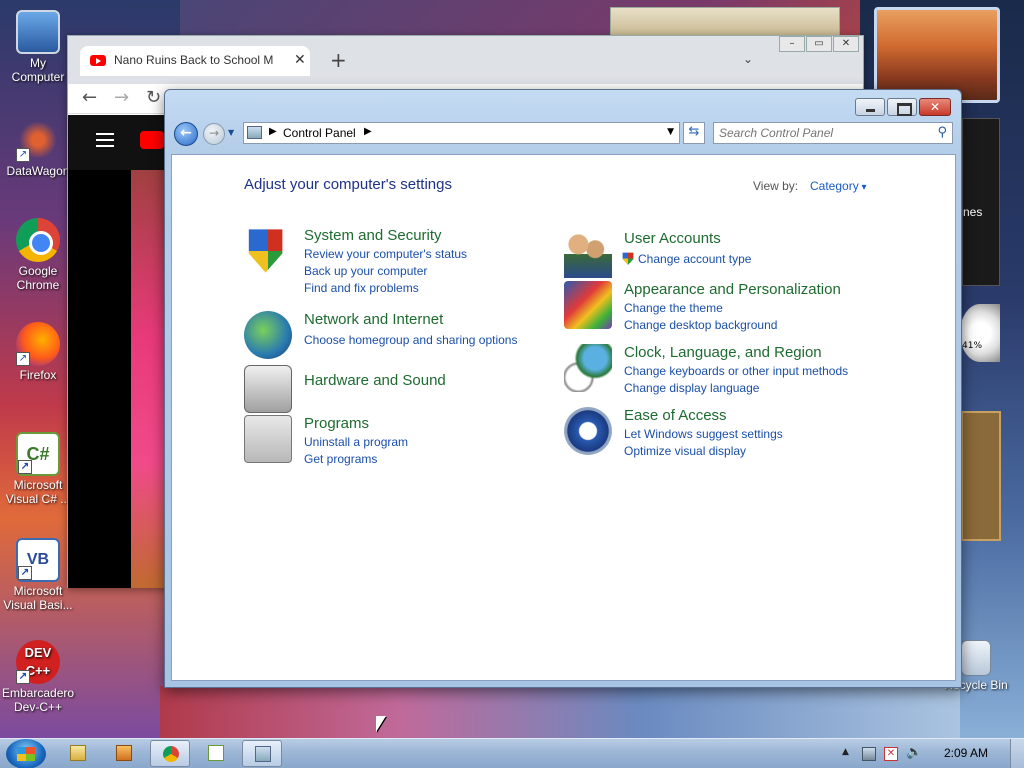 The image size is (1024, 768). I want to click on desktop-icon-devcpp: DEV C++ ↗ Embarcadero Dev-C++, so click(38, 677).